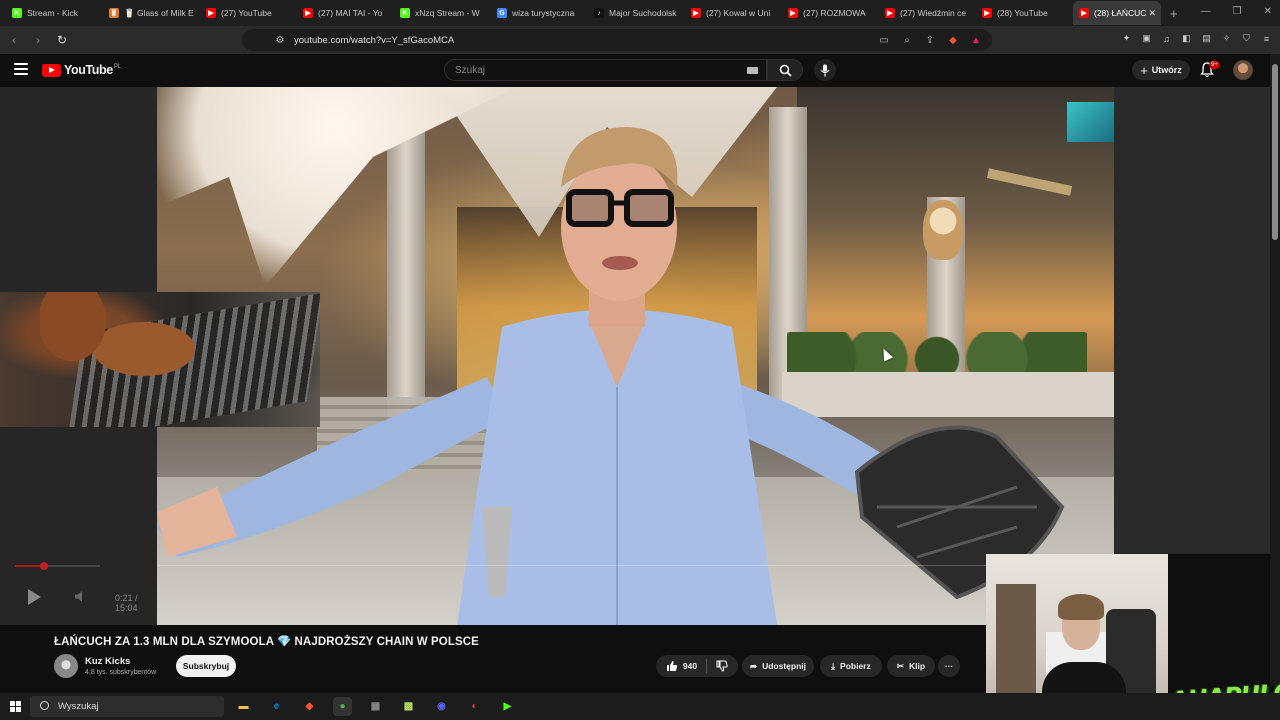 This screenshot has height=720, width=1280. What do you see at coordinates (507, 706) in the screenshot?
I see `app-9-icon: ▶` at bounding box center [507, 706].